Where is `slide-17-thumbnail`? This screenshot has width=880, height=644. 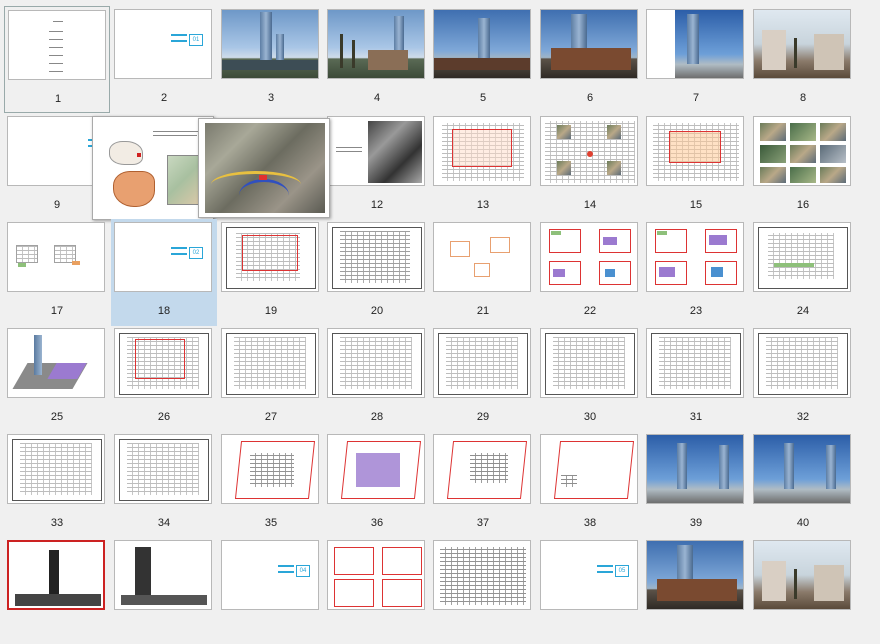
slide-17-thumbnail is located at coordinates (56, 257).